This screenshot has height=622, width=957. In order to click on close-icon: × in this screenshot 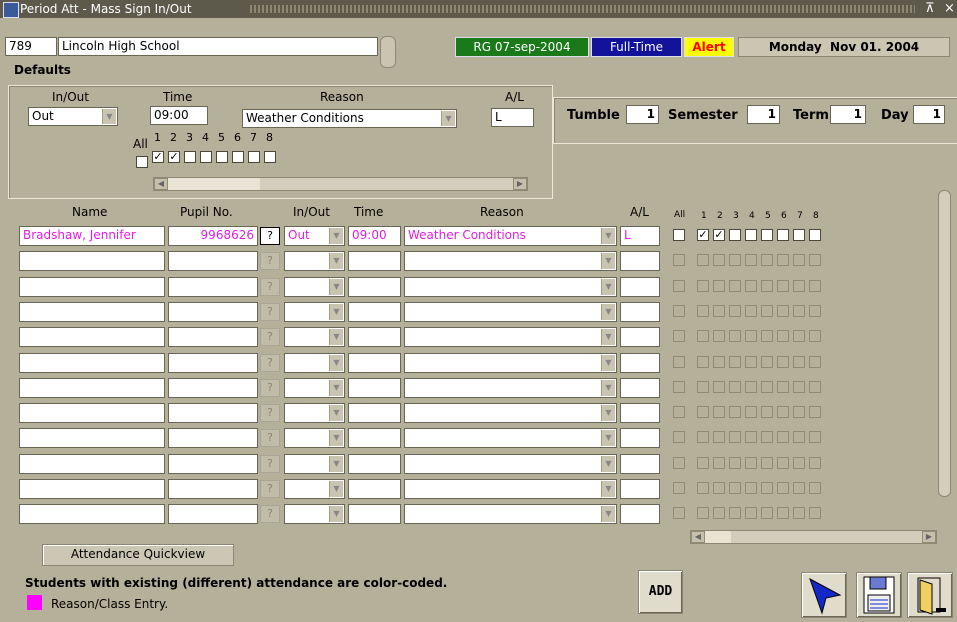, I will do `click(949, 9)`.